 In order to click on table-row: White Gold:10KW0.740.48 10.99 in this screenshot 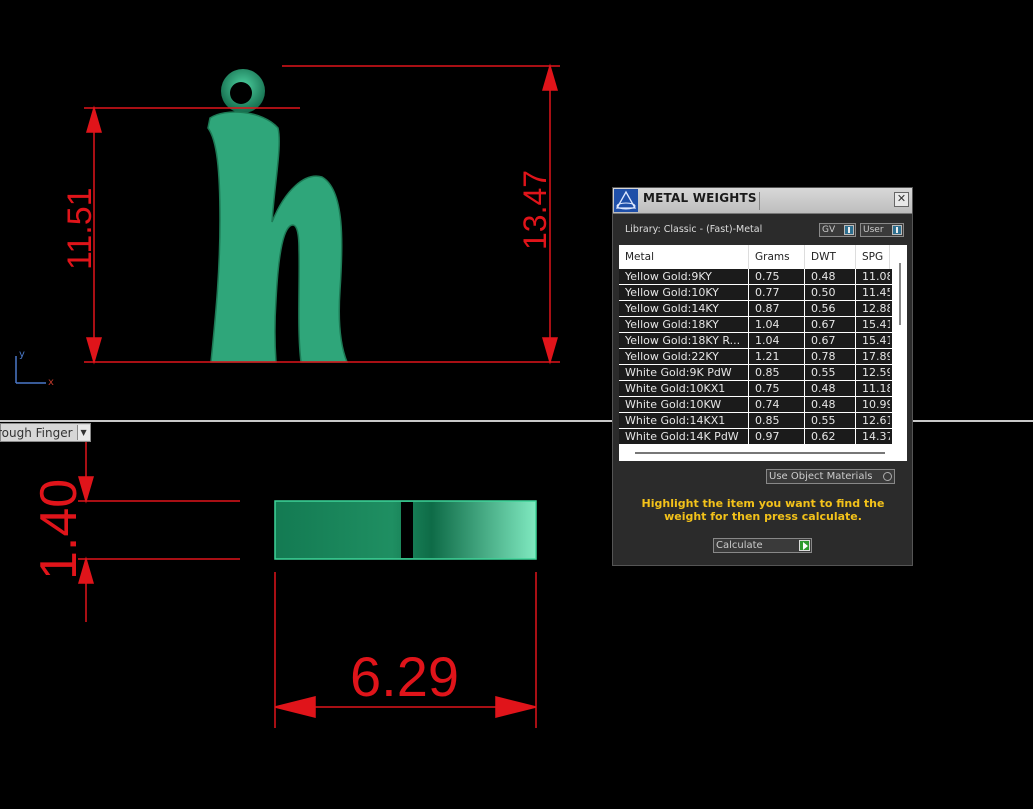, I will do `click(755, 405)`.